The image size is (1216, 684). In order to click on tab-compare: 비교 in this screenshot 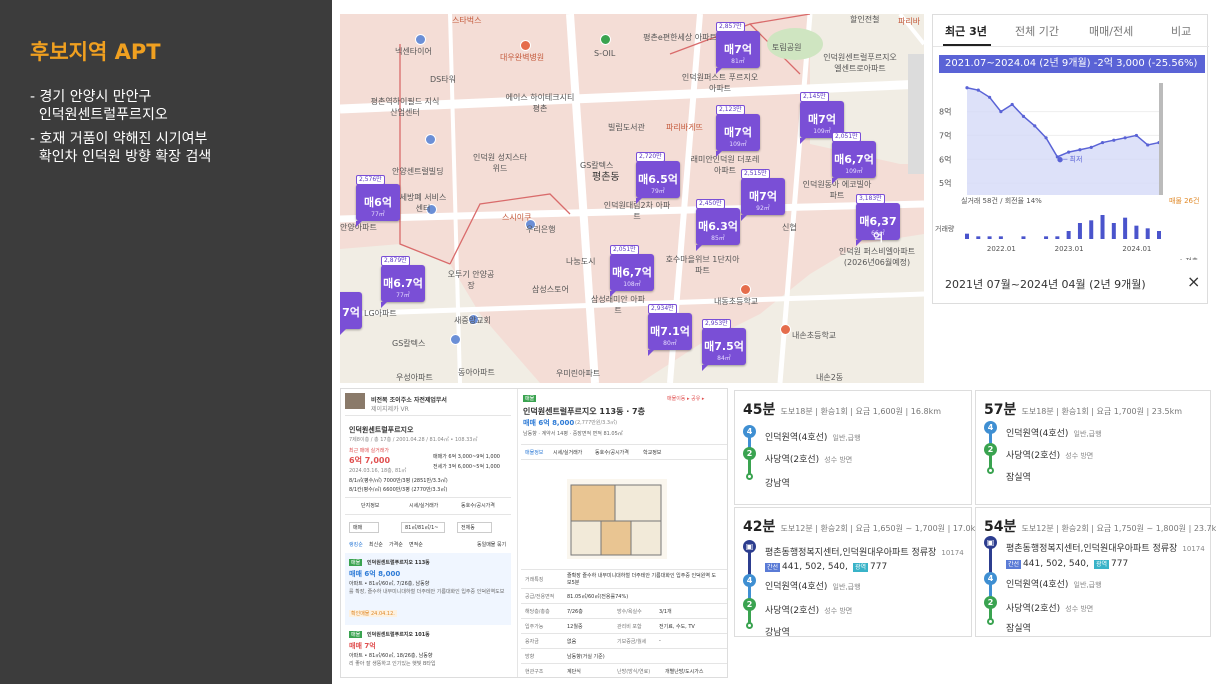, I will do `click(1181, 31)`.